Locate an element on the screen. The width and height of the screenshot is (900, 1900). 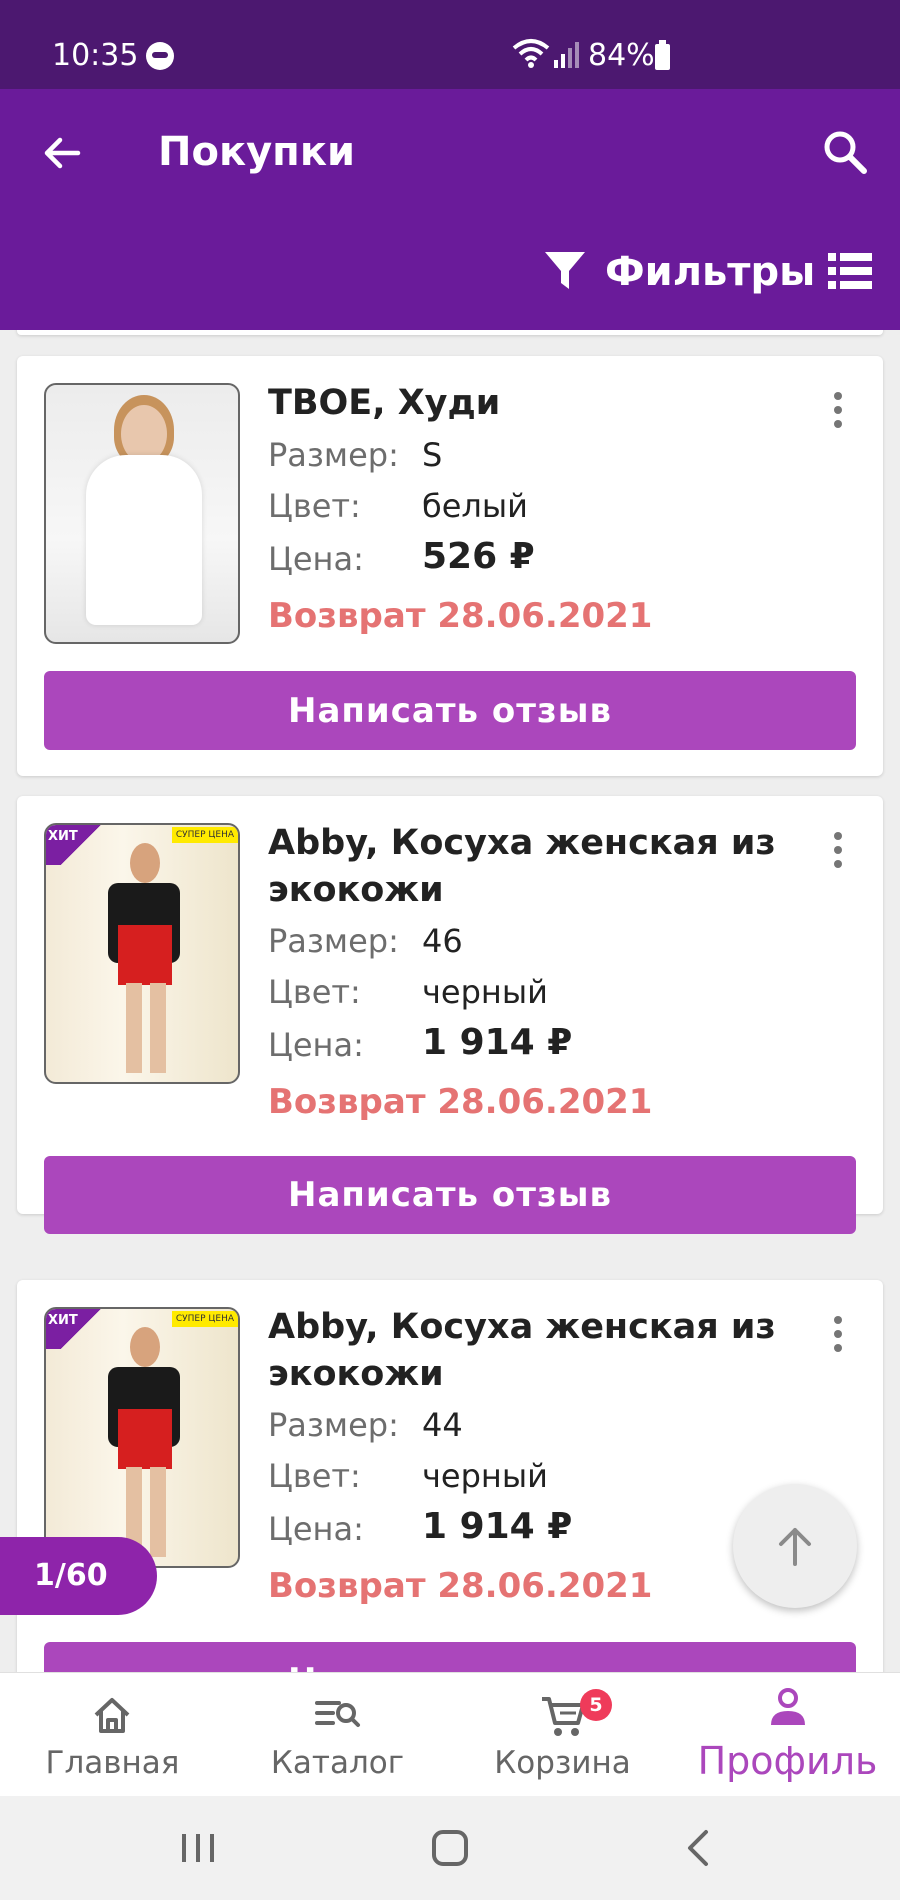
bottom-navigation: Главная Каталог 5 Корзина Профиль is located at coordinates (450, 1734).